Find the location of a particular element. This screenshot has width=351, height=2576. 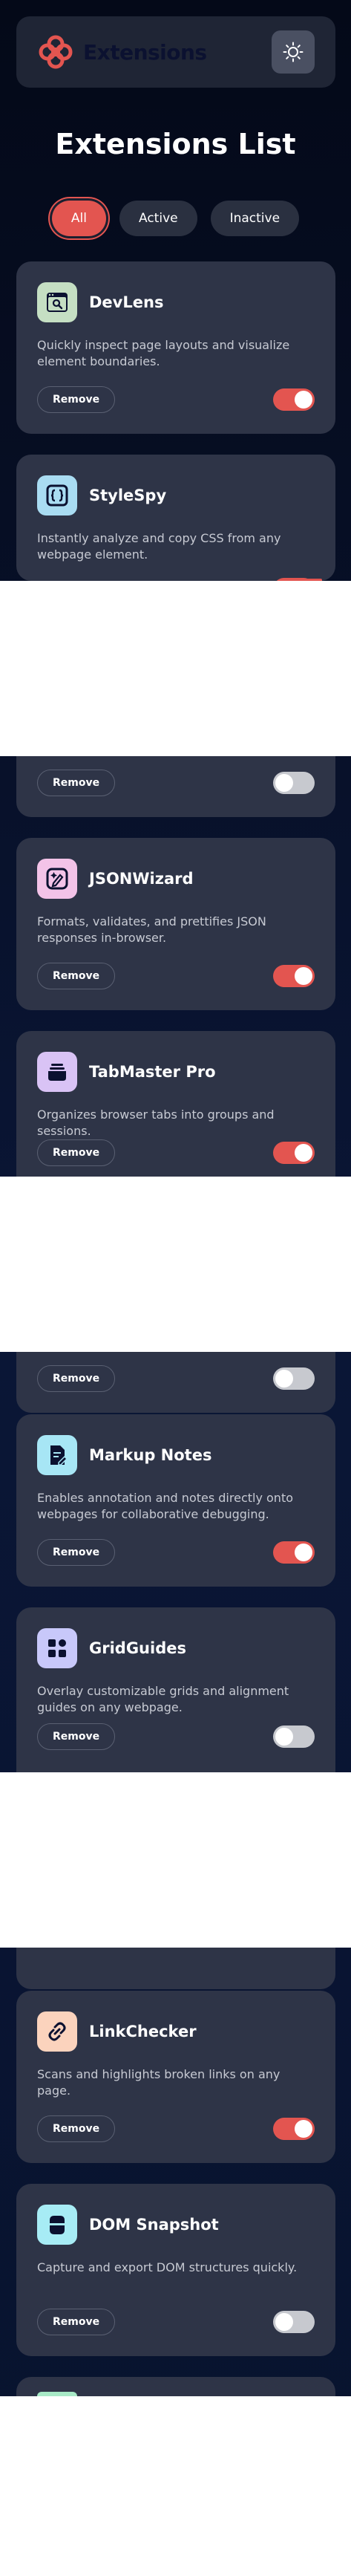

app-header: Extensions is located at coordinates (175, 52).